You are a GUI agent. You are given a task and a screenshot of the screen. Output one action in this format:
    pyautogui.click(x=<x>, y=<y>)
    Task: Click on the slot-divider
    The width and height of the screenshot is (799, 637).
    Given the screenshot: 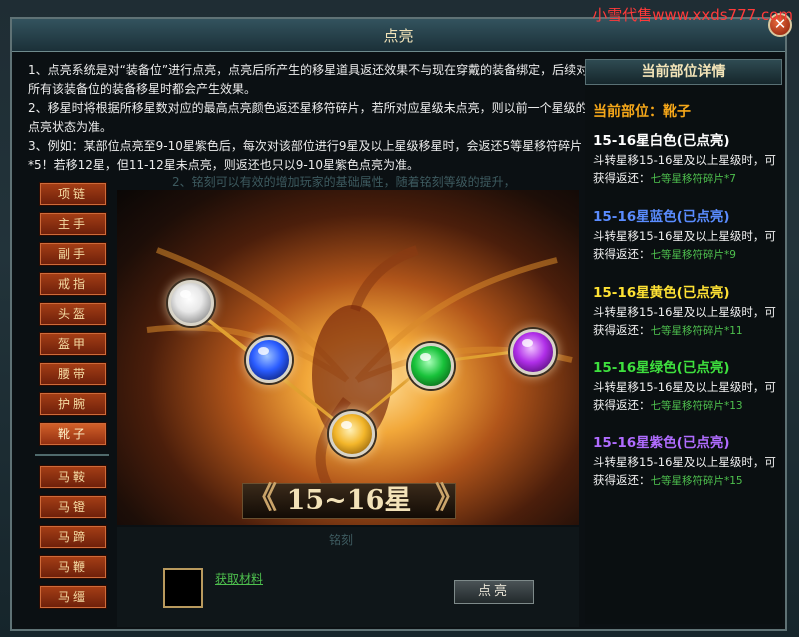 What is the action you would take?
    pyautogui.click(x=72, y=455)
    